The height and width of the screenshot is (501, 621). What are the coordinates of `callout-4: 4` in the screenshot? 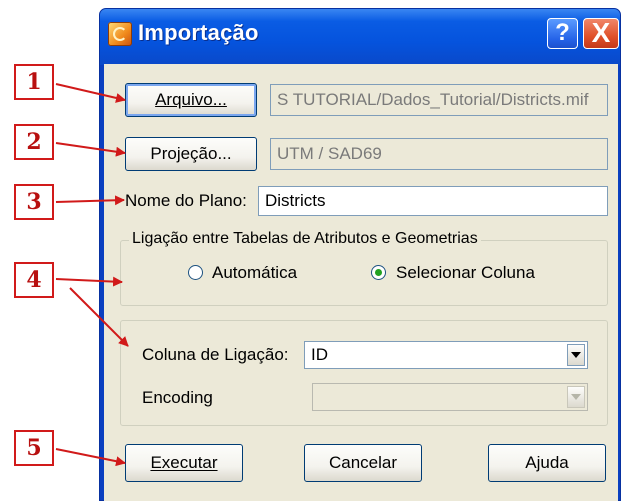 It's located at (34, 280).